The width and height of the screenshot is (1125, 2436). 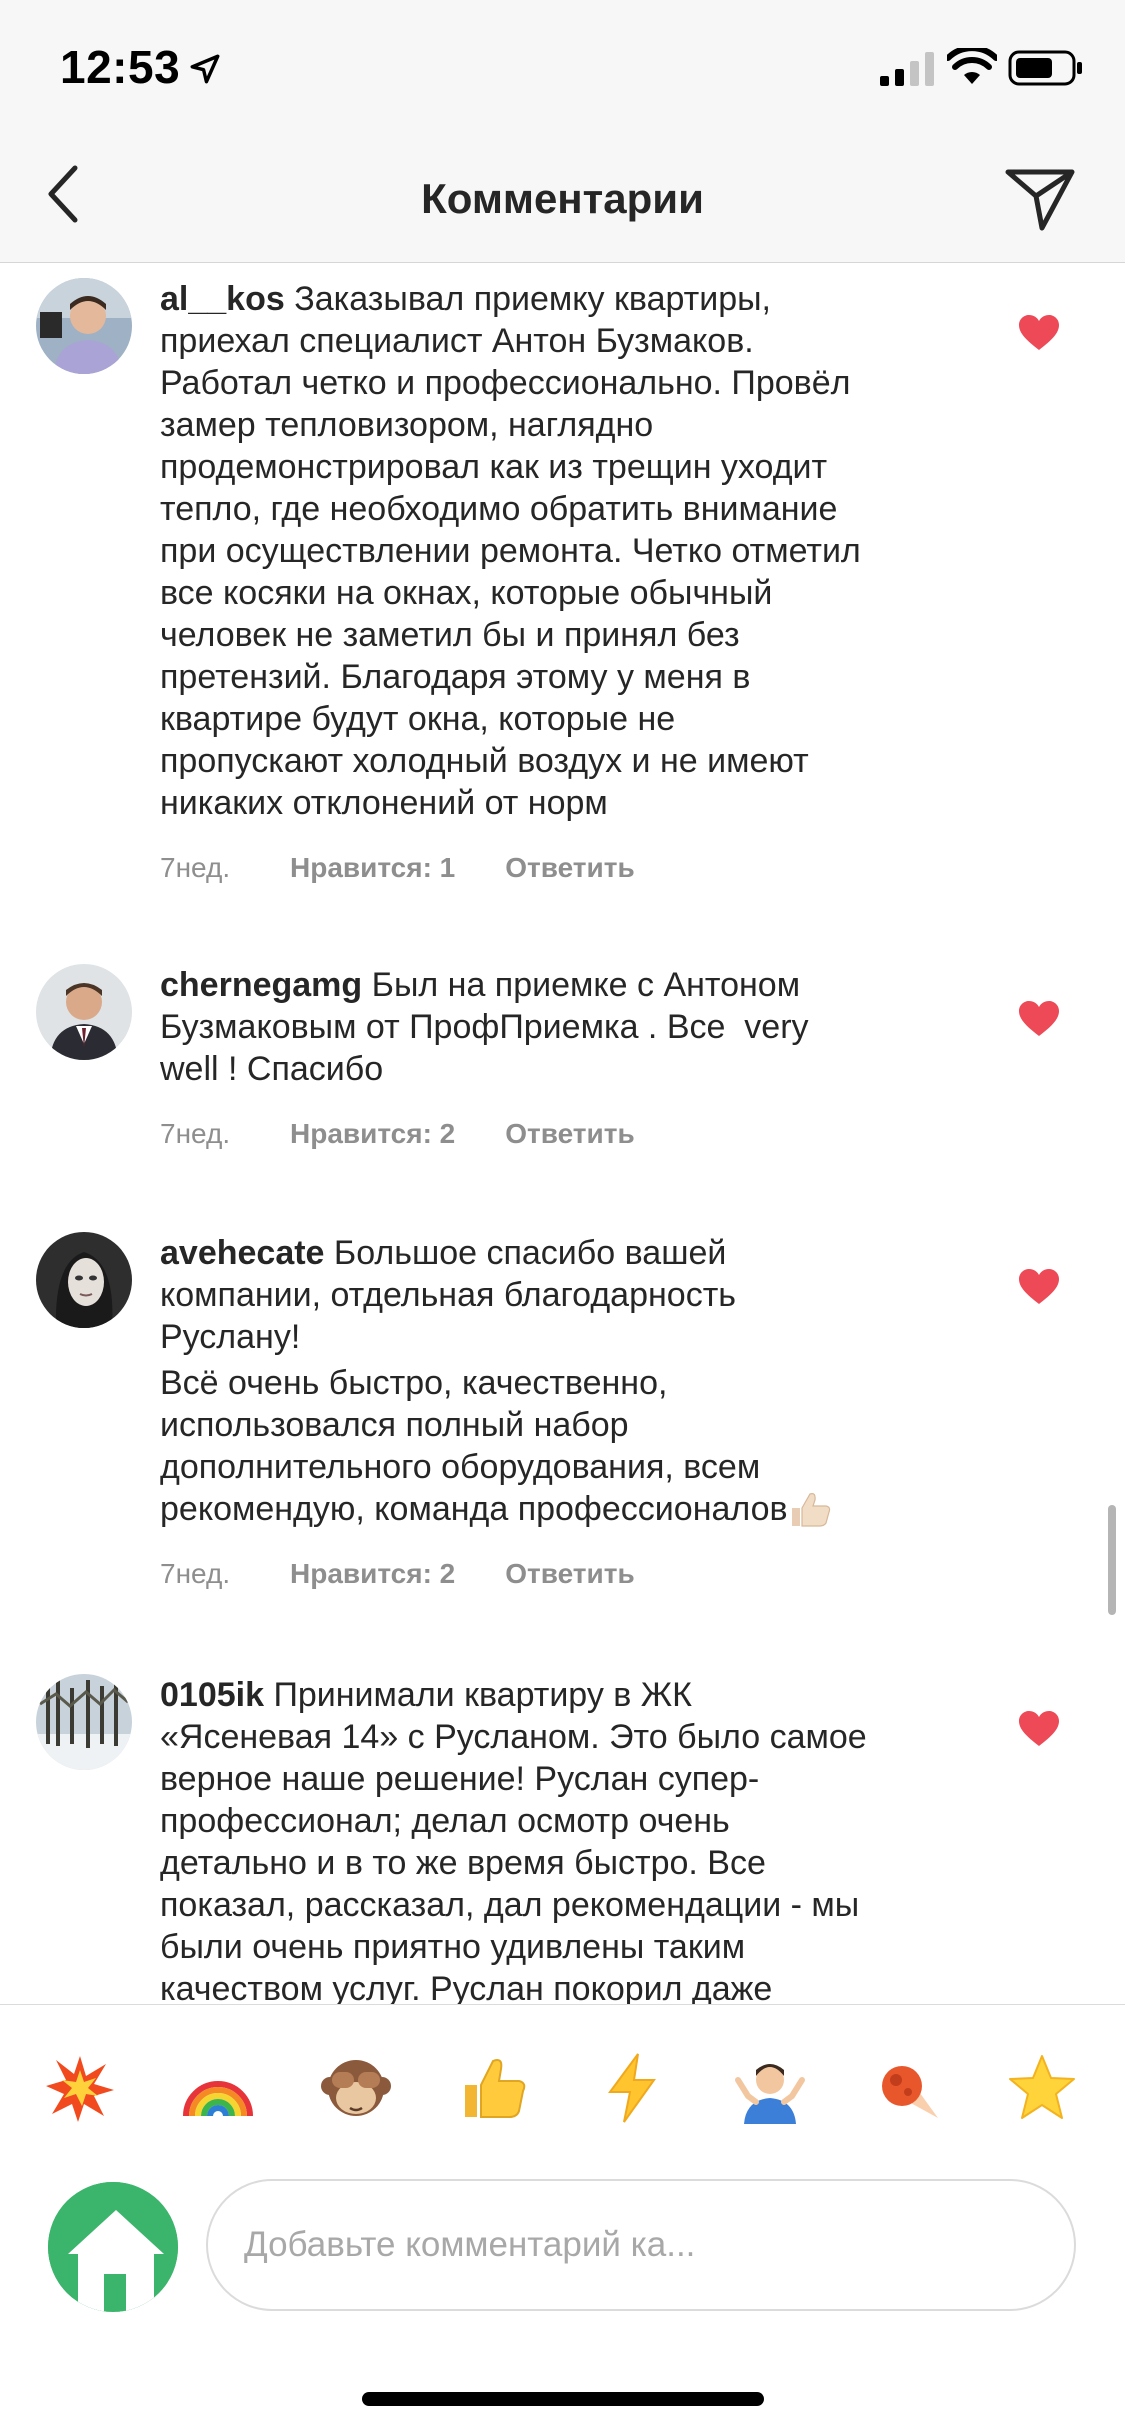 I want to click on nav-bar: Комментарии, so click(x=562, y=199).